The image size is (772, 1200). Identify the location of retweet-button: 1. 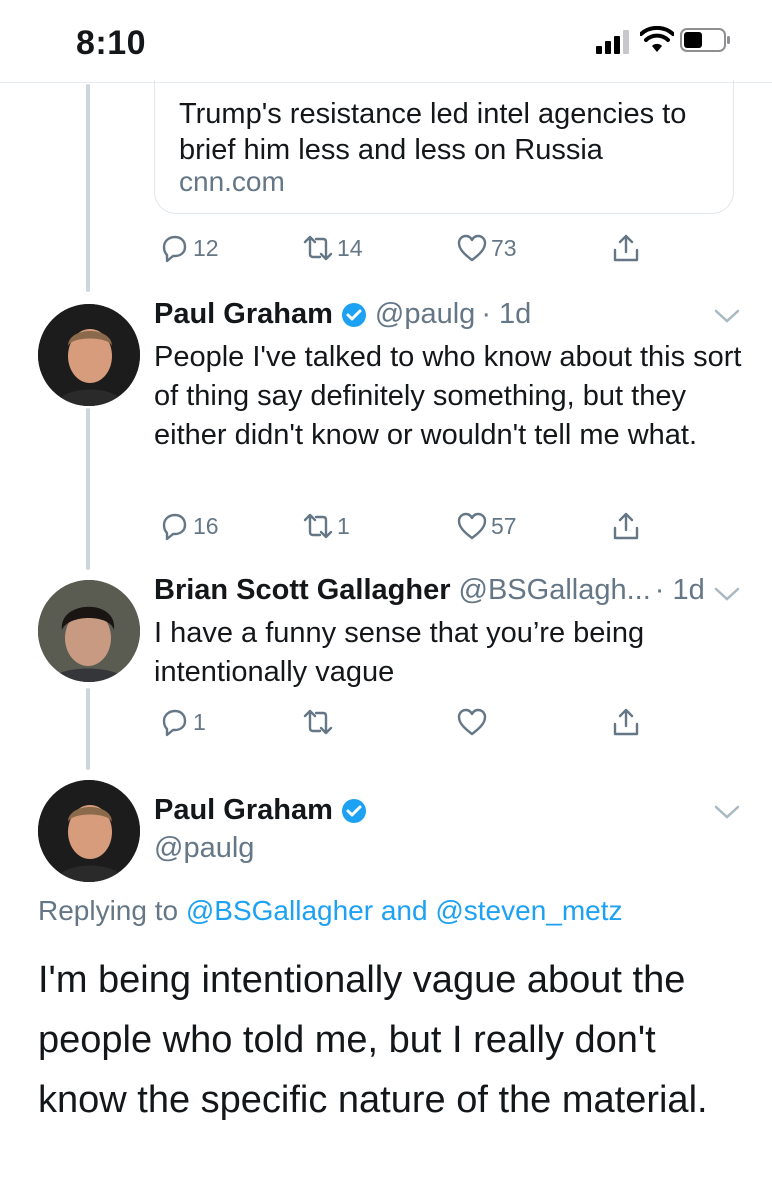
(326, 526).